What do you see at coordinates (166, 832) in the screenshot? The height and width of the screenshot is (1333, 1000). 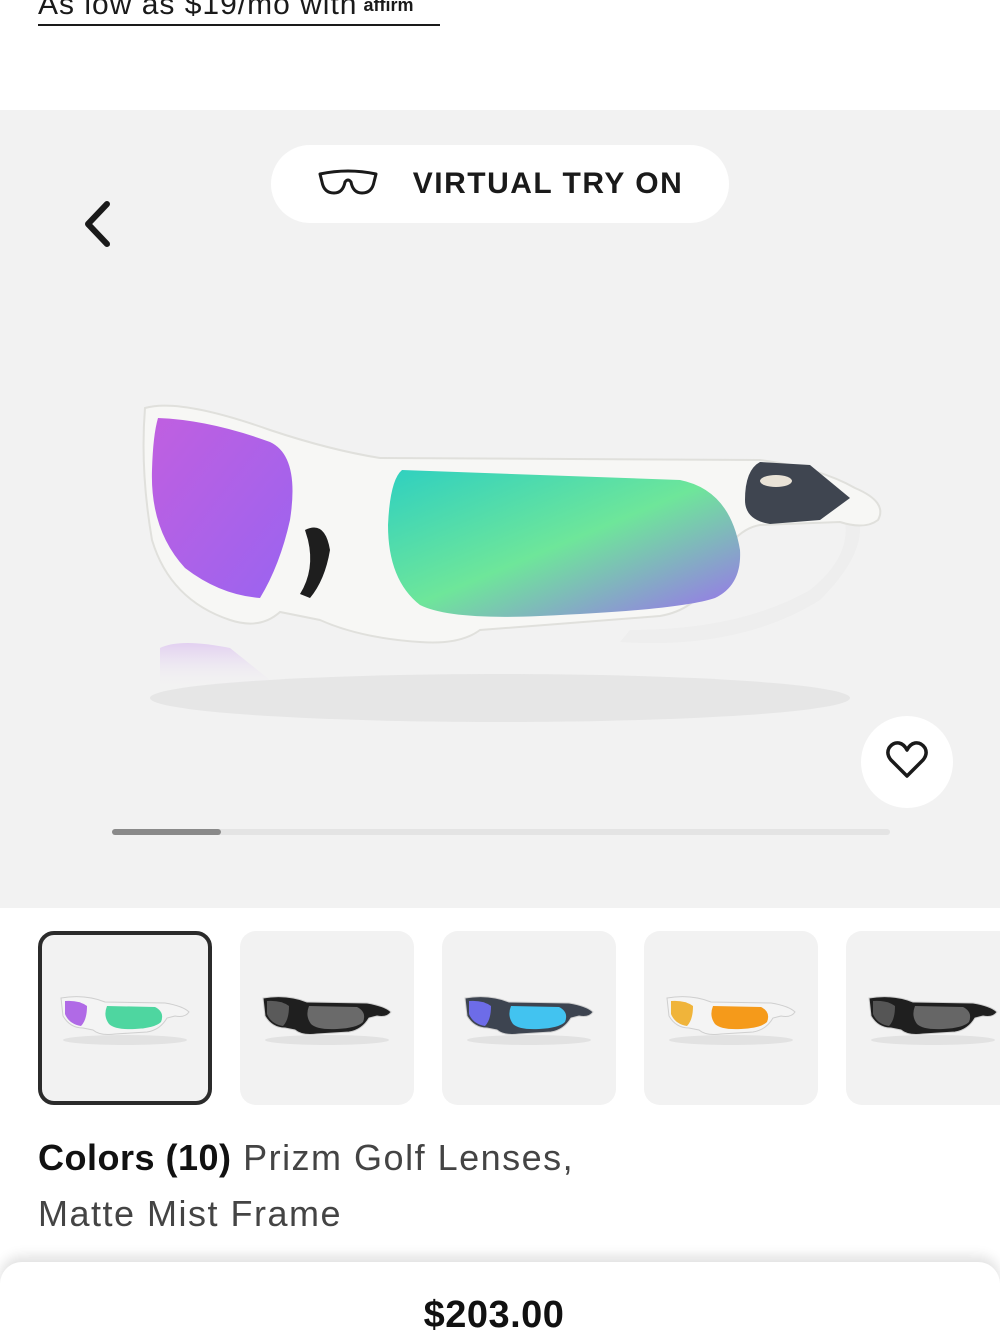 I see `image-carousel-progress-fill` at bounding box center [166, 832].